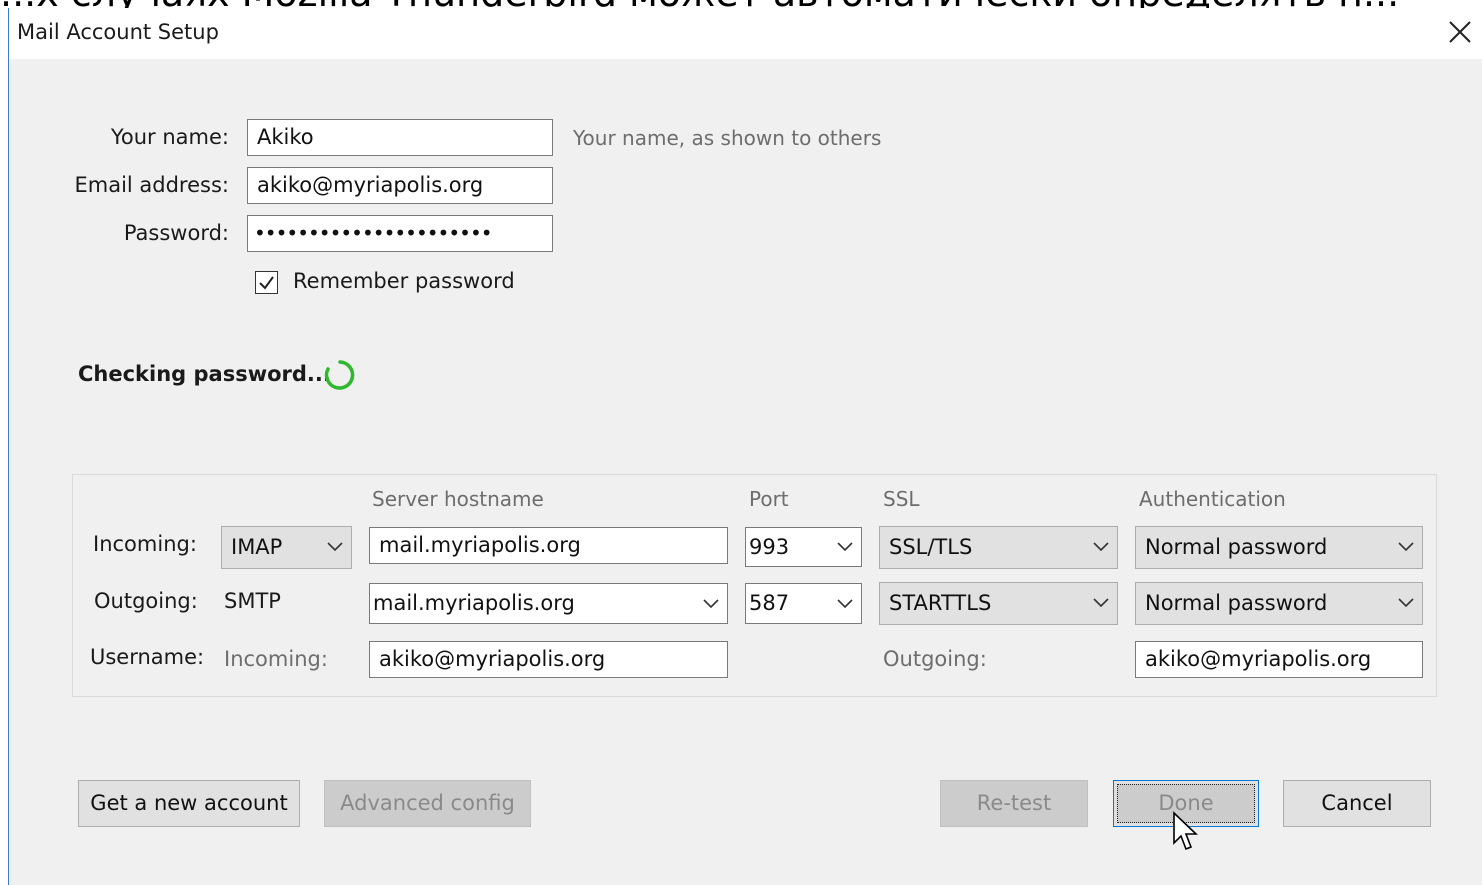  What do you see at coordinates (474, 603) in the screenshot?
I see `outgoing-hostname-value: mail.myriapolis.org` at bounding box center [474, 603].